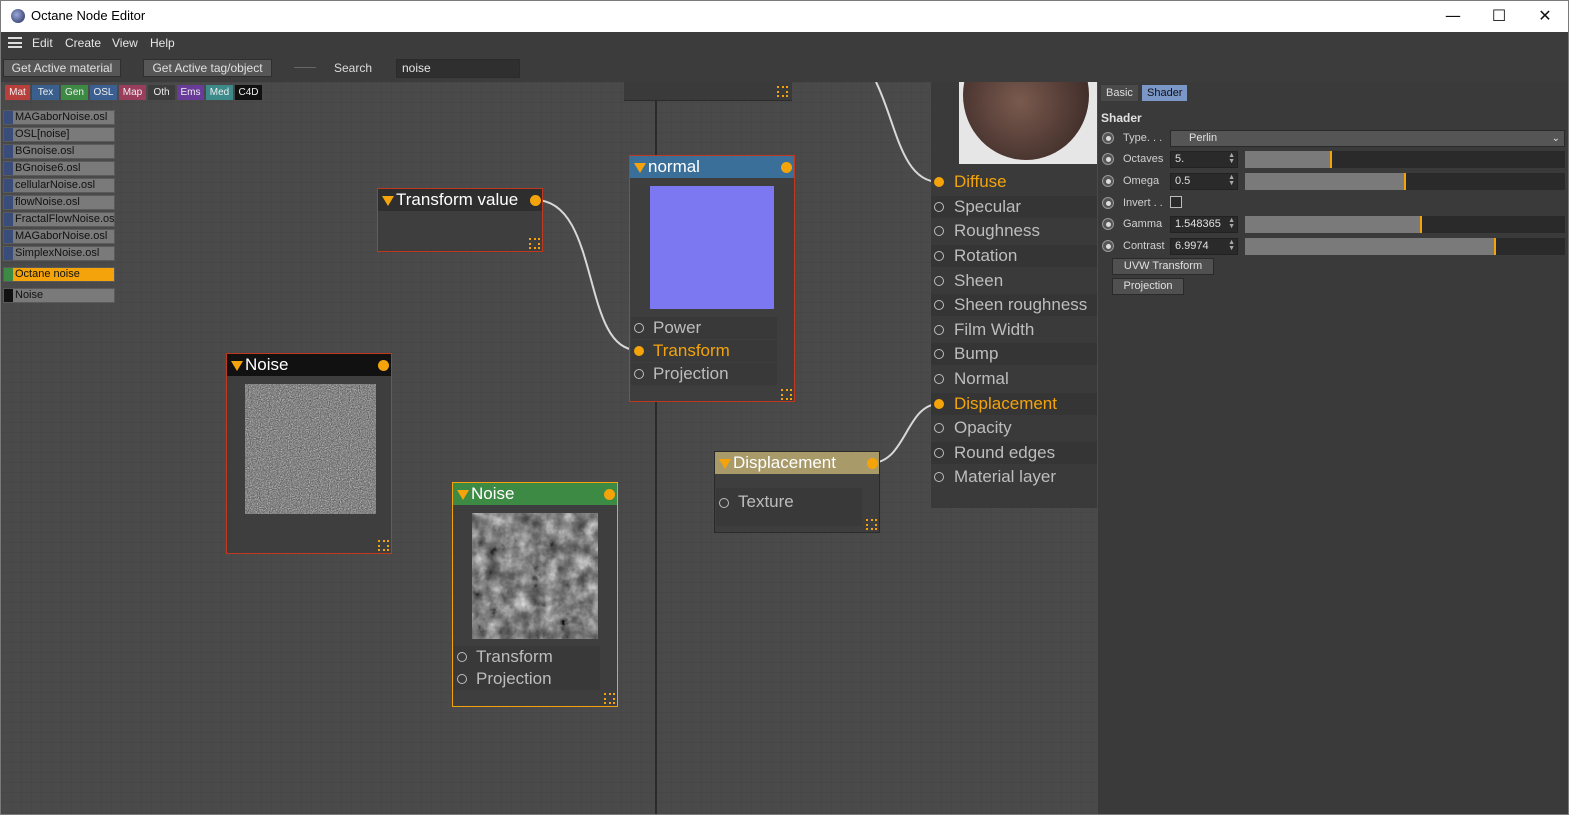  What do you see at coordinates (1405, 224) in the screenshot?
I see `gamma-slider` at bounding box center [1405, 224].